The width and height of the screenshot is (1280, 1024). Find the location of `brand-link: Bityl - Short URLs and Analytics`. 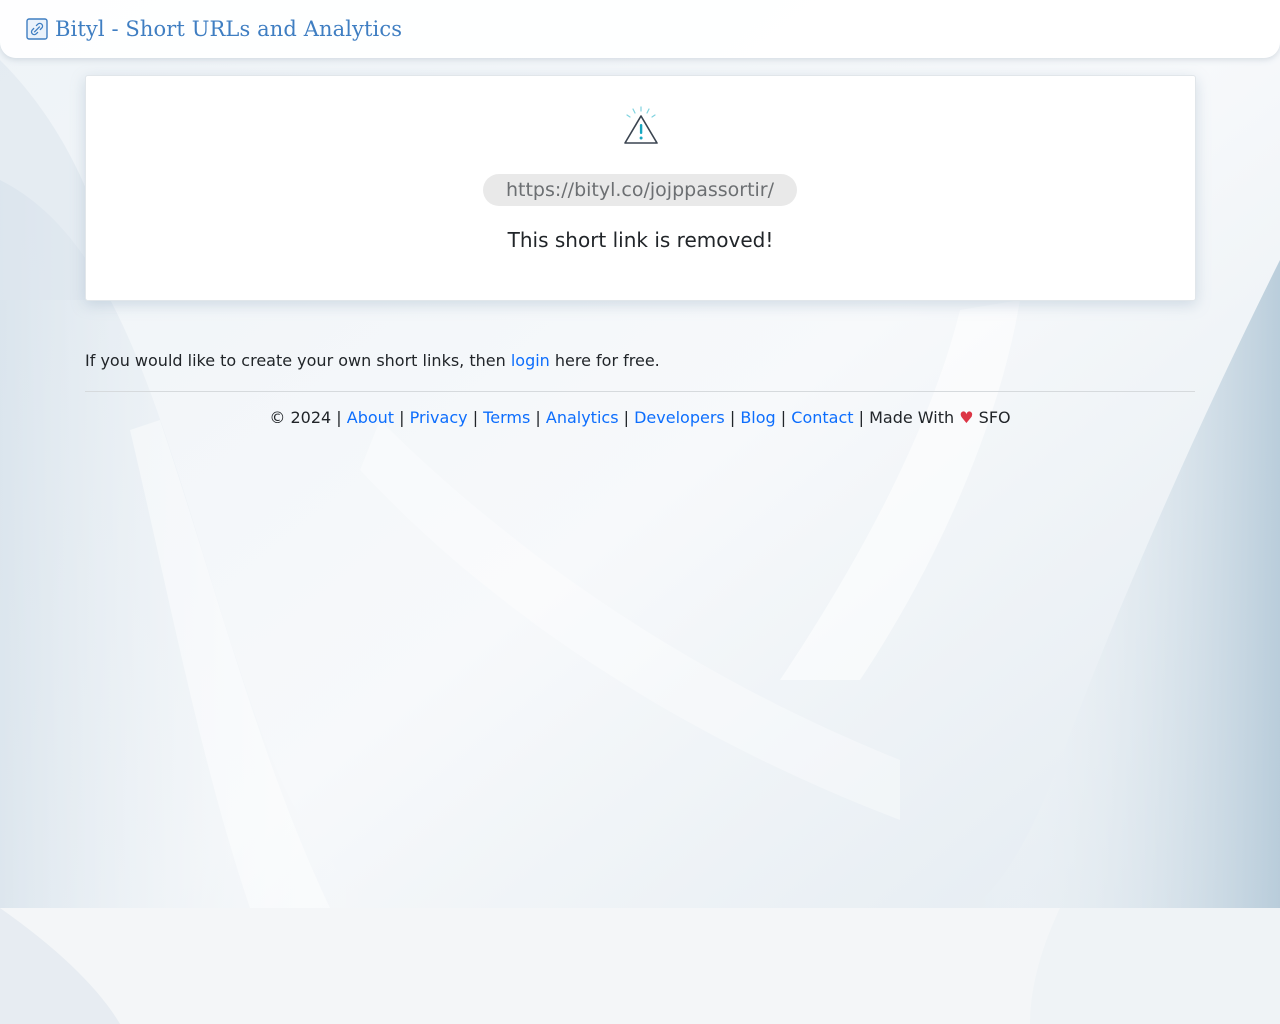

brand-link: Bityl - Short URLs and Analytics is located at coordinates (214, 29).